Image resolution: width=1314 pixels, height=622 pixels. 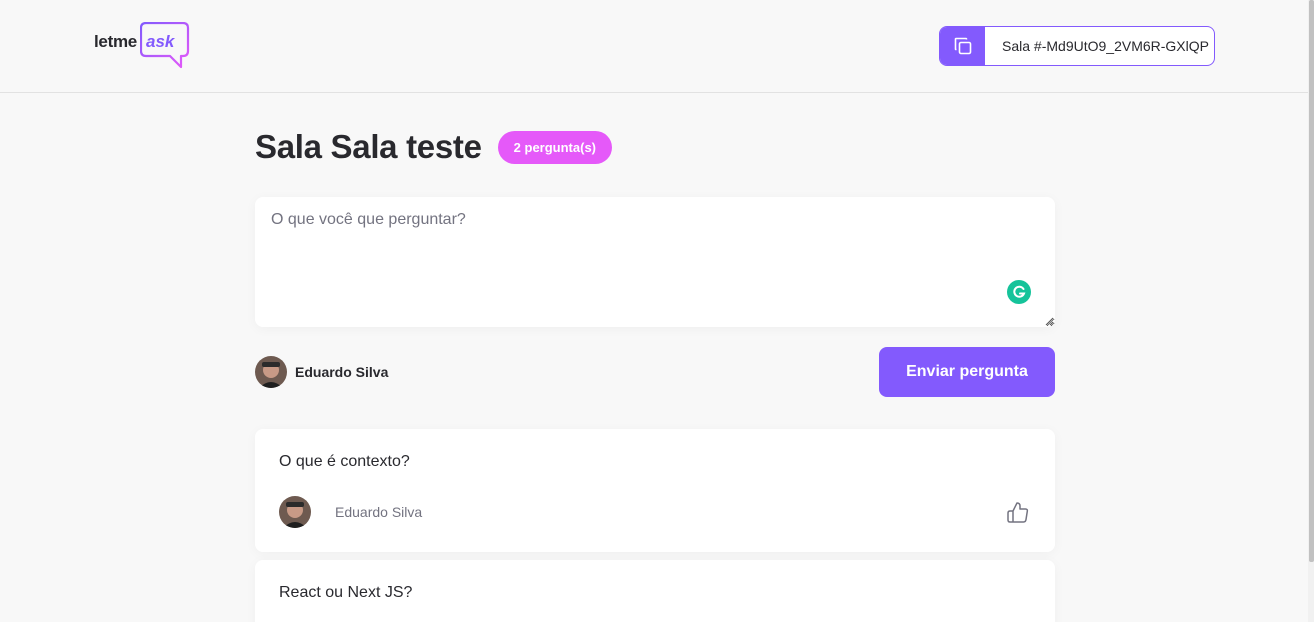 What do you see at coordinates (160, 41) in the screenshot?
I see `logo-text-ask: ask` at bounding box center [160, 41].